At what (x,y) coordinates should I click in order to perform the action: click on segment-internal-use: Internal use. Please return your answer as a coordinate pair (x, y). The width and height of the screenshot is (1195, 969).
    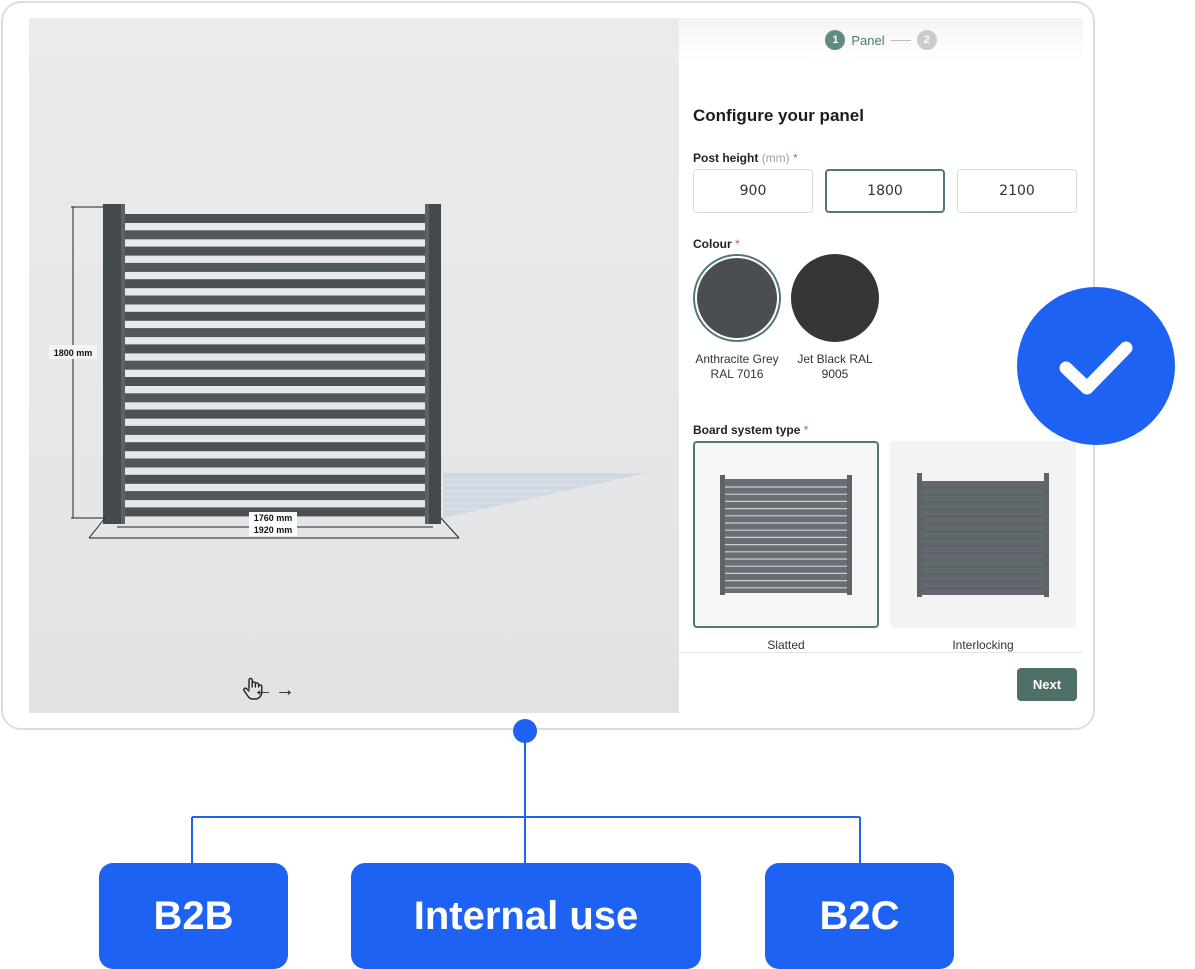
    Looking at the image, I should click on (526, 916).